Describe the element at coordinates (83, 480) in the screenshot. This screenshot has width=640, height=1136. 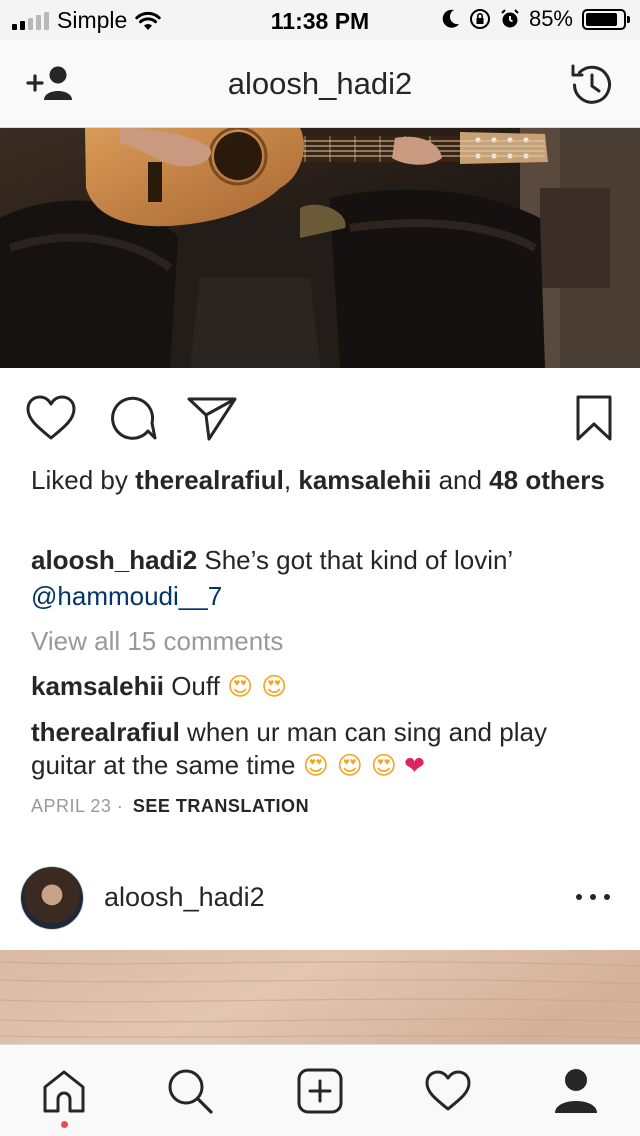
I see `likes-prefix: Liked by` at that location.